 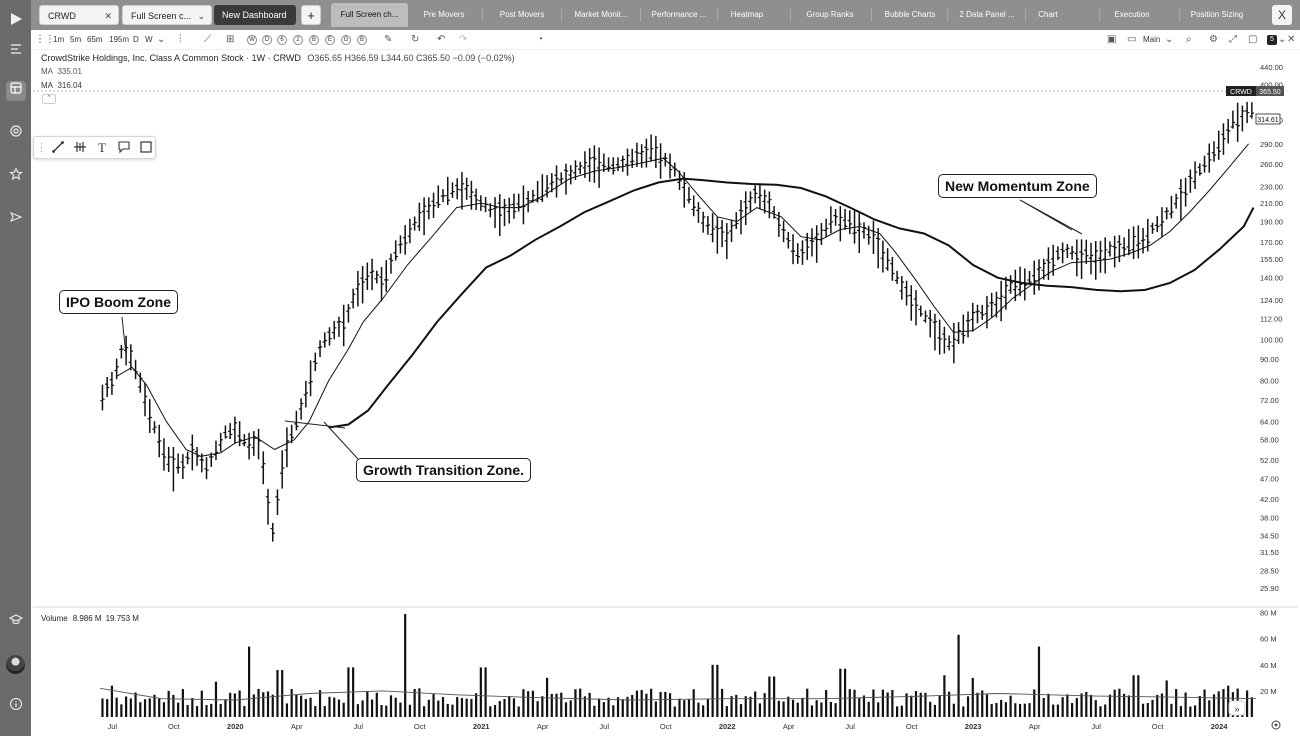 What do you see at coordinates (58, 148) in the screenshot?
I see `trendline-icon` at bounding box center [58, 148].